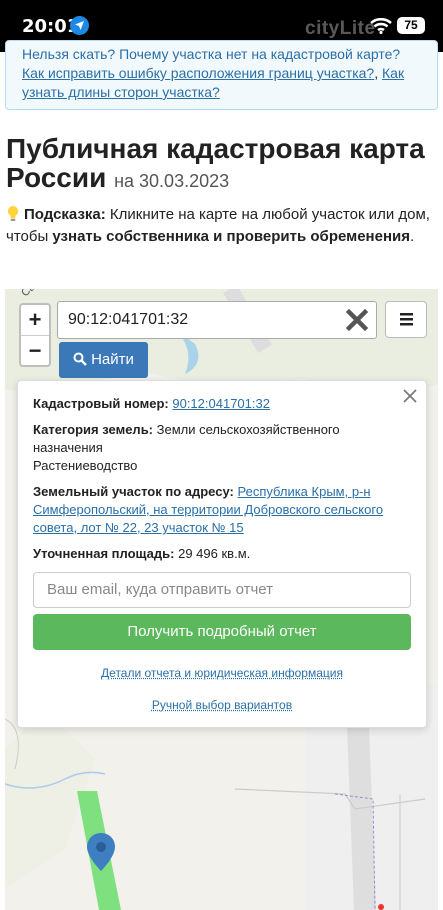  I want to click on find-button-label: Найти, so click(112, 359).